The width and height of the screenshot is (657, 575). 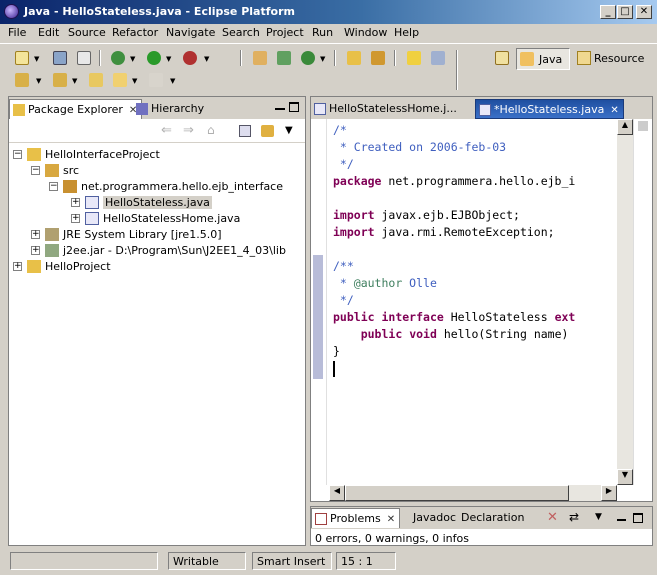 I want to click on resource-perspective-button: Resource, so click(x=610, y=59).